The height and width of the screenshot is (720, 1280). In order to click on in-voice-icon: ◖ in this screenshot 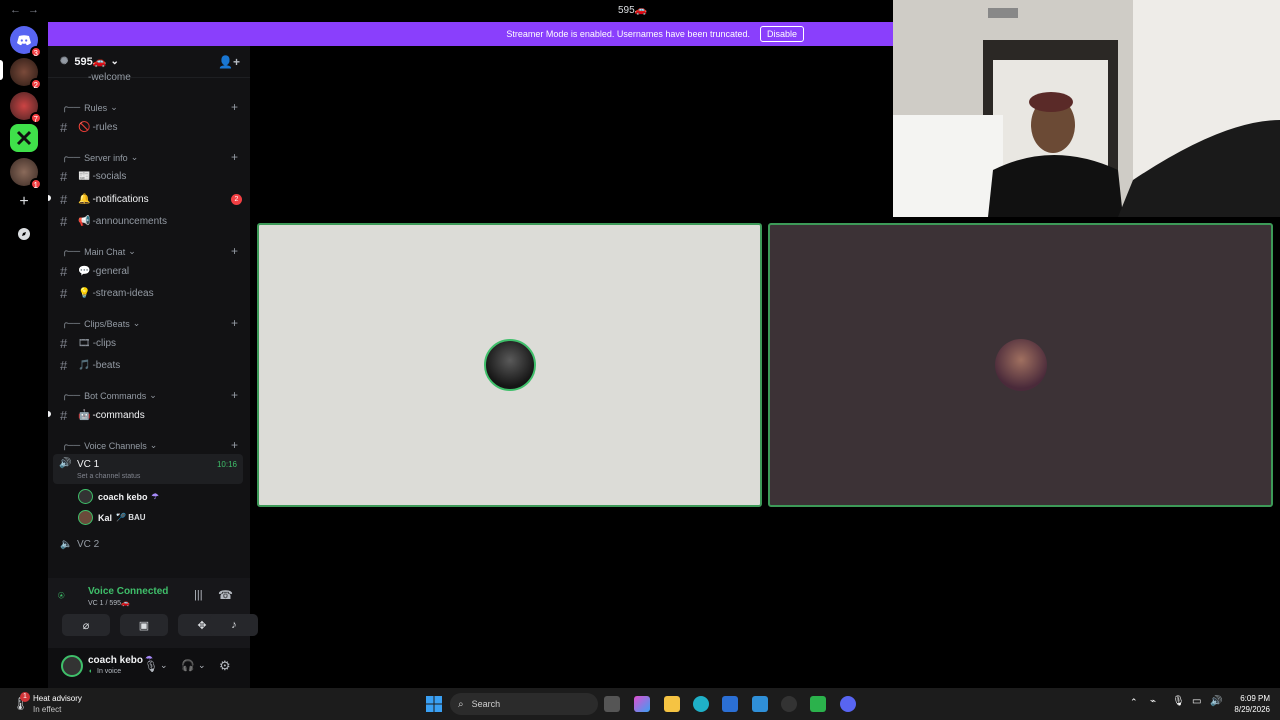, I will do `click(90, 671)`.